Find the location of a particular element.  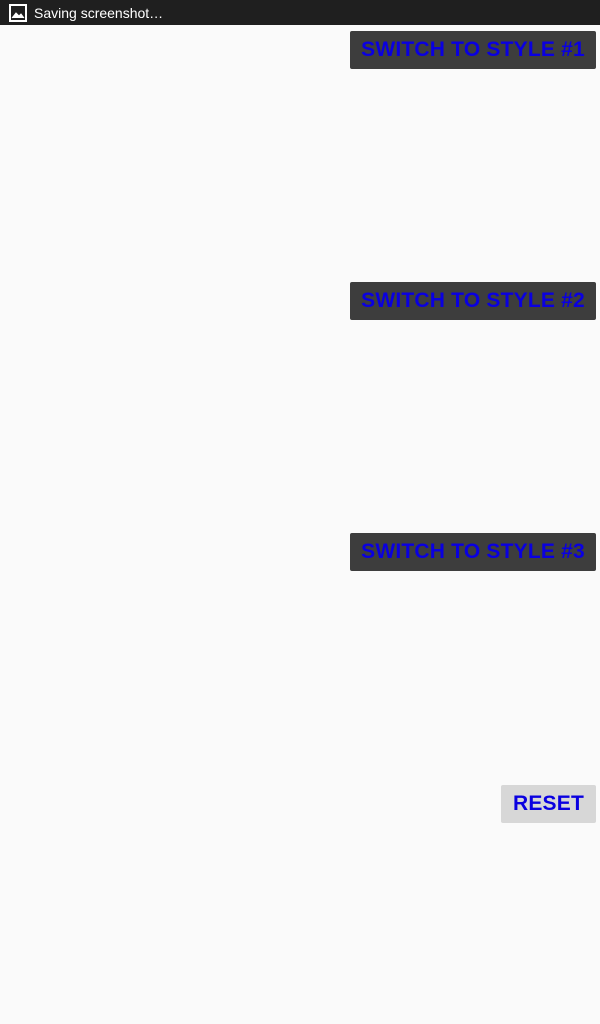

switch-to-style-1-label: SWITCH TO STYLE #1 is located at coordinates (473, 49).